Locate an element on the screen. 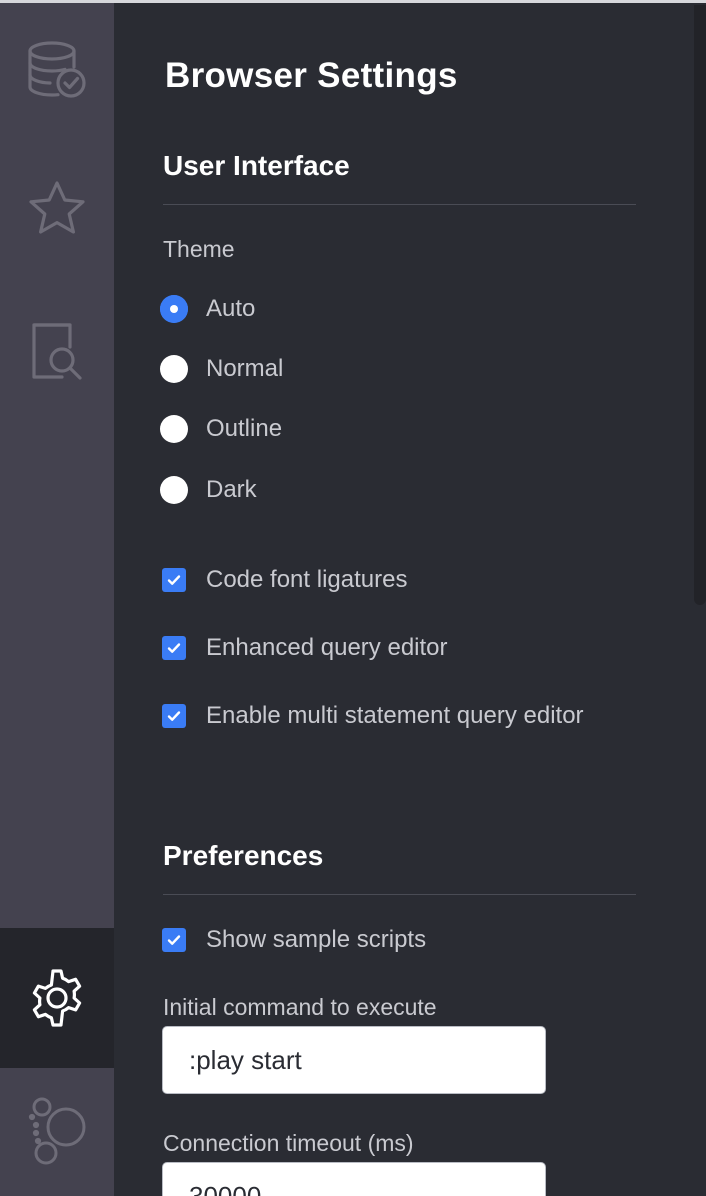  checkbox-enhanced-query-editor is located at coordinates (174, 648).